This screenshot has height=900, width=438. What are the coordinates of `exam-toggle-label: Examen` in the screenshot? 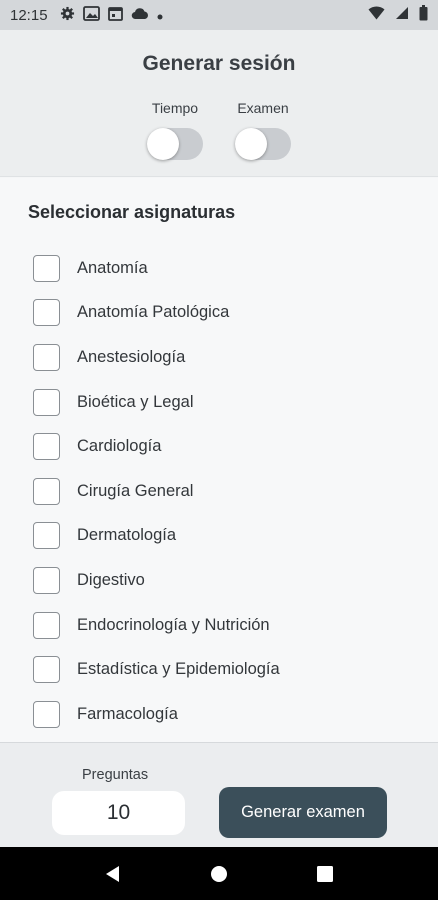 It's located at (263, 108).